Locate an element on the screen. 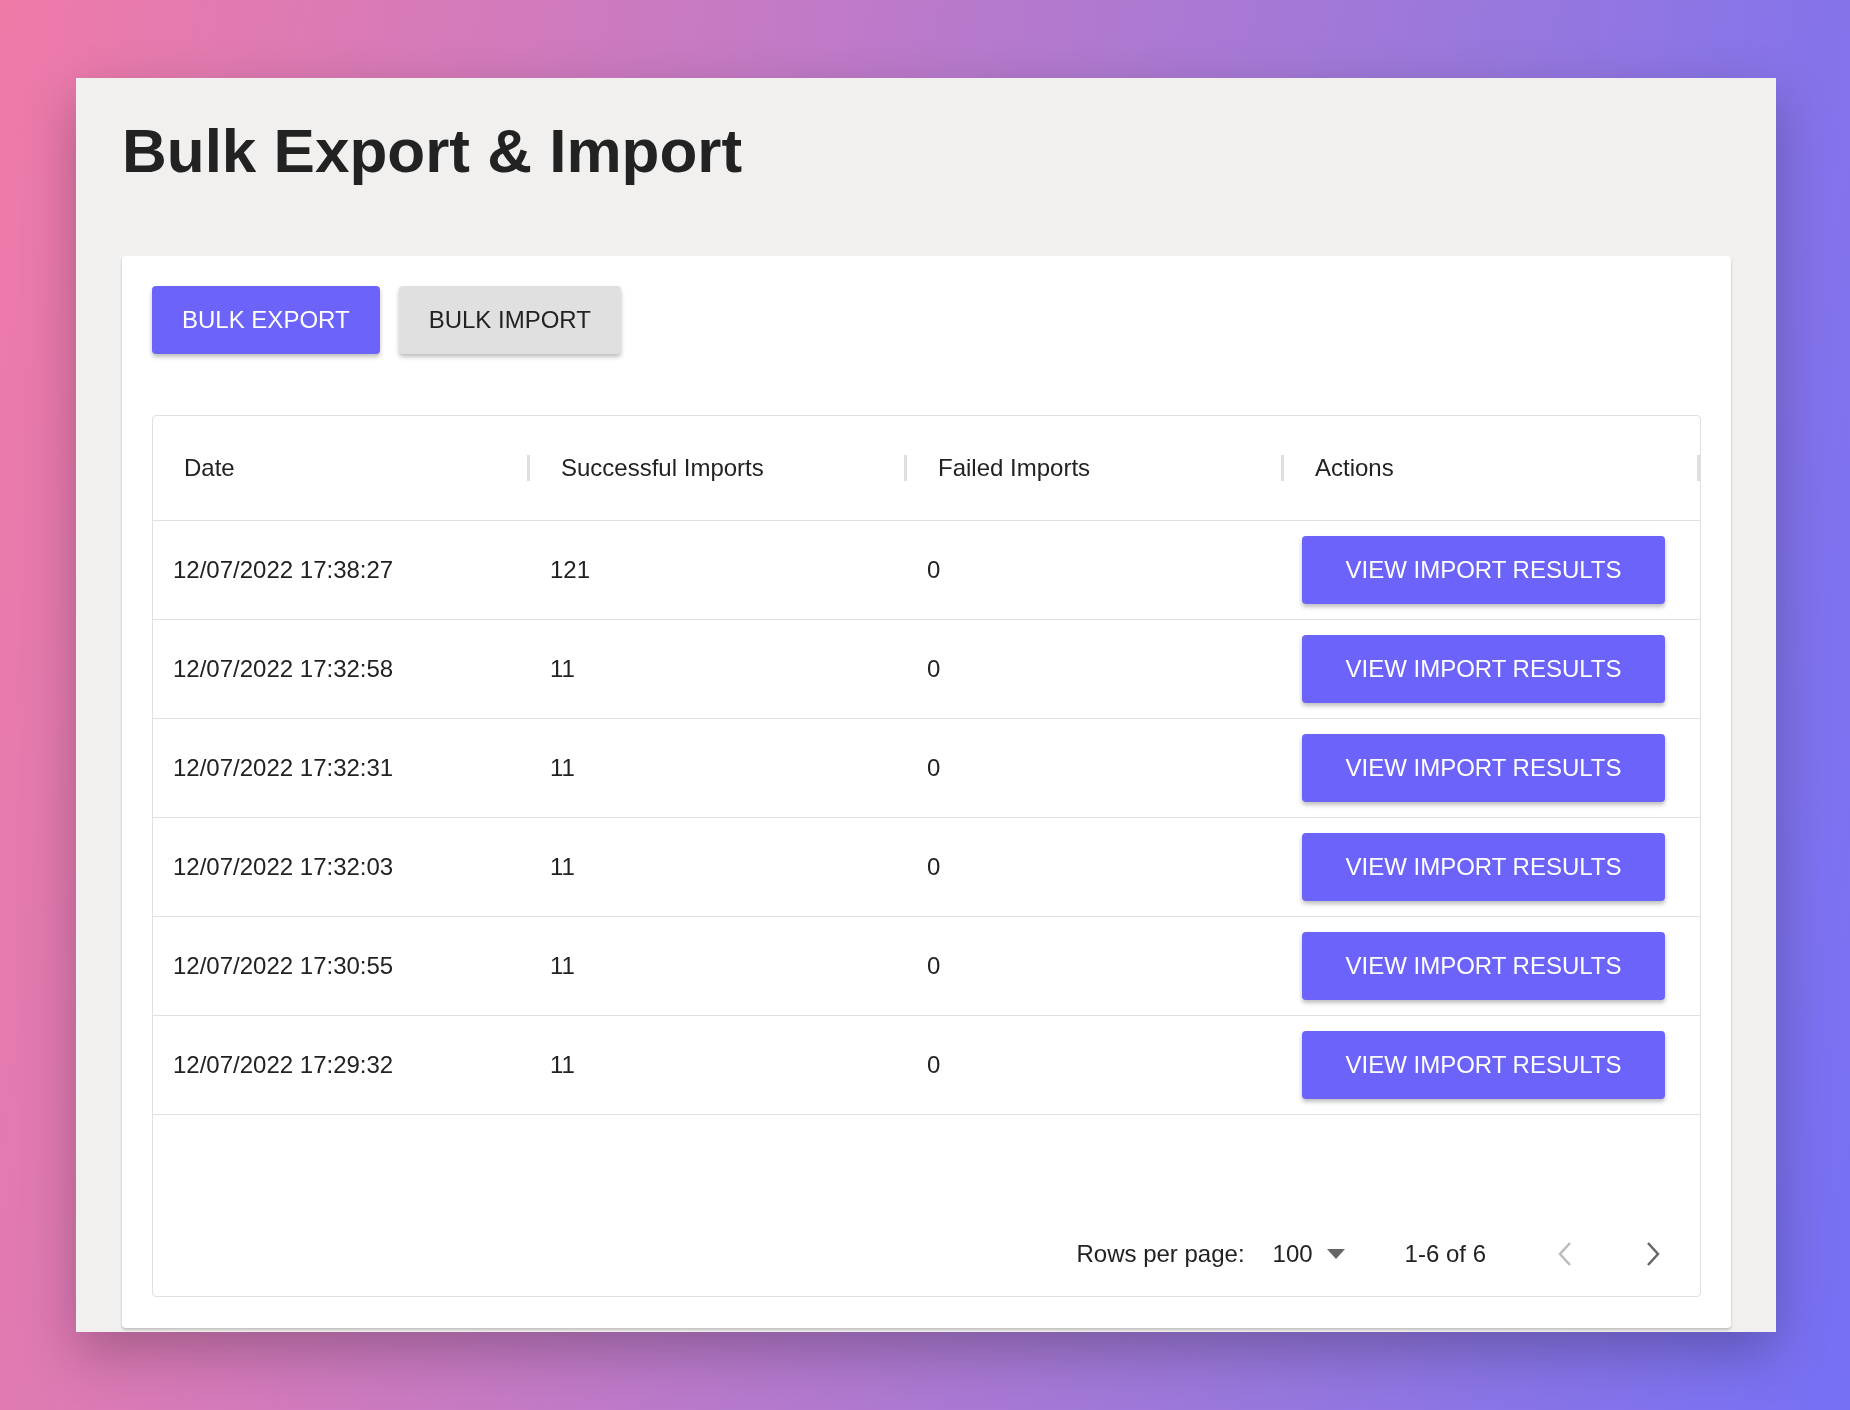  column-header: Successful Imports is located at coordinates (662, 468).